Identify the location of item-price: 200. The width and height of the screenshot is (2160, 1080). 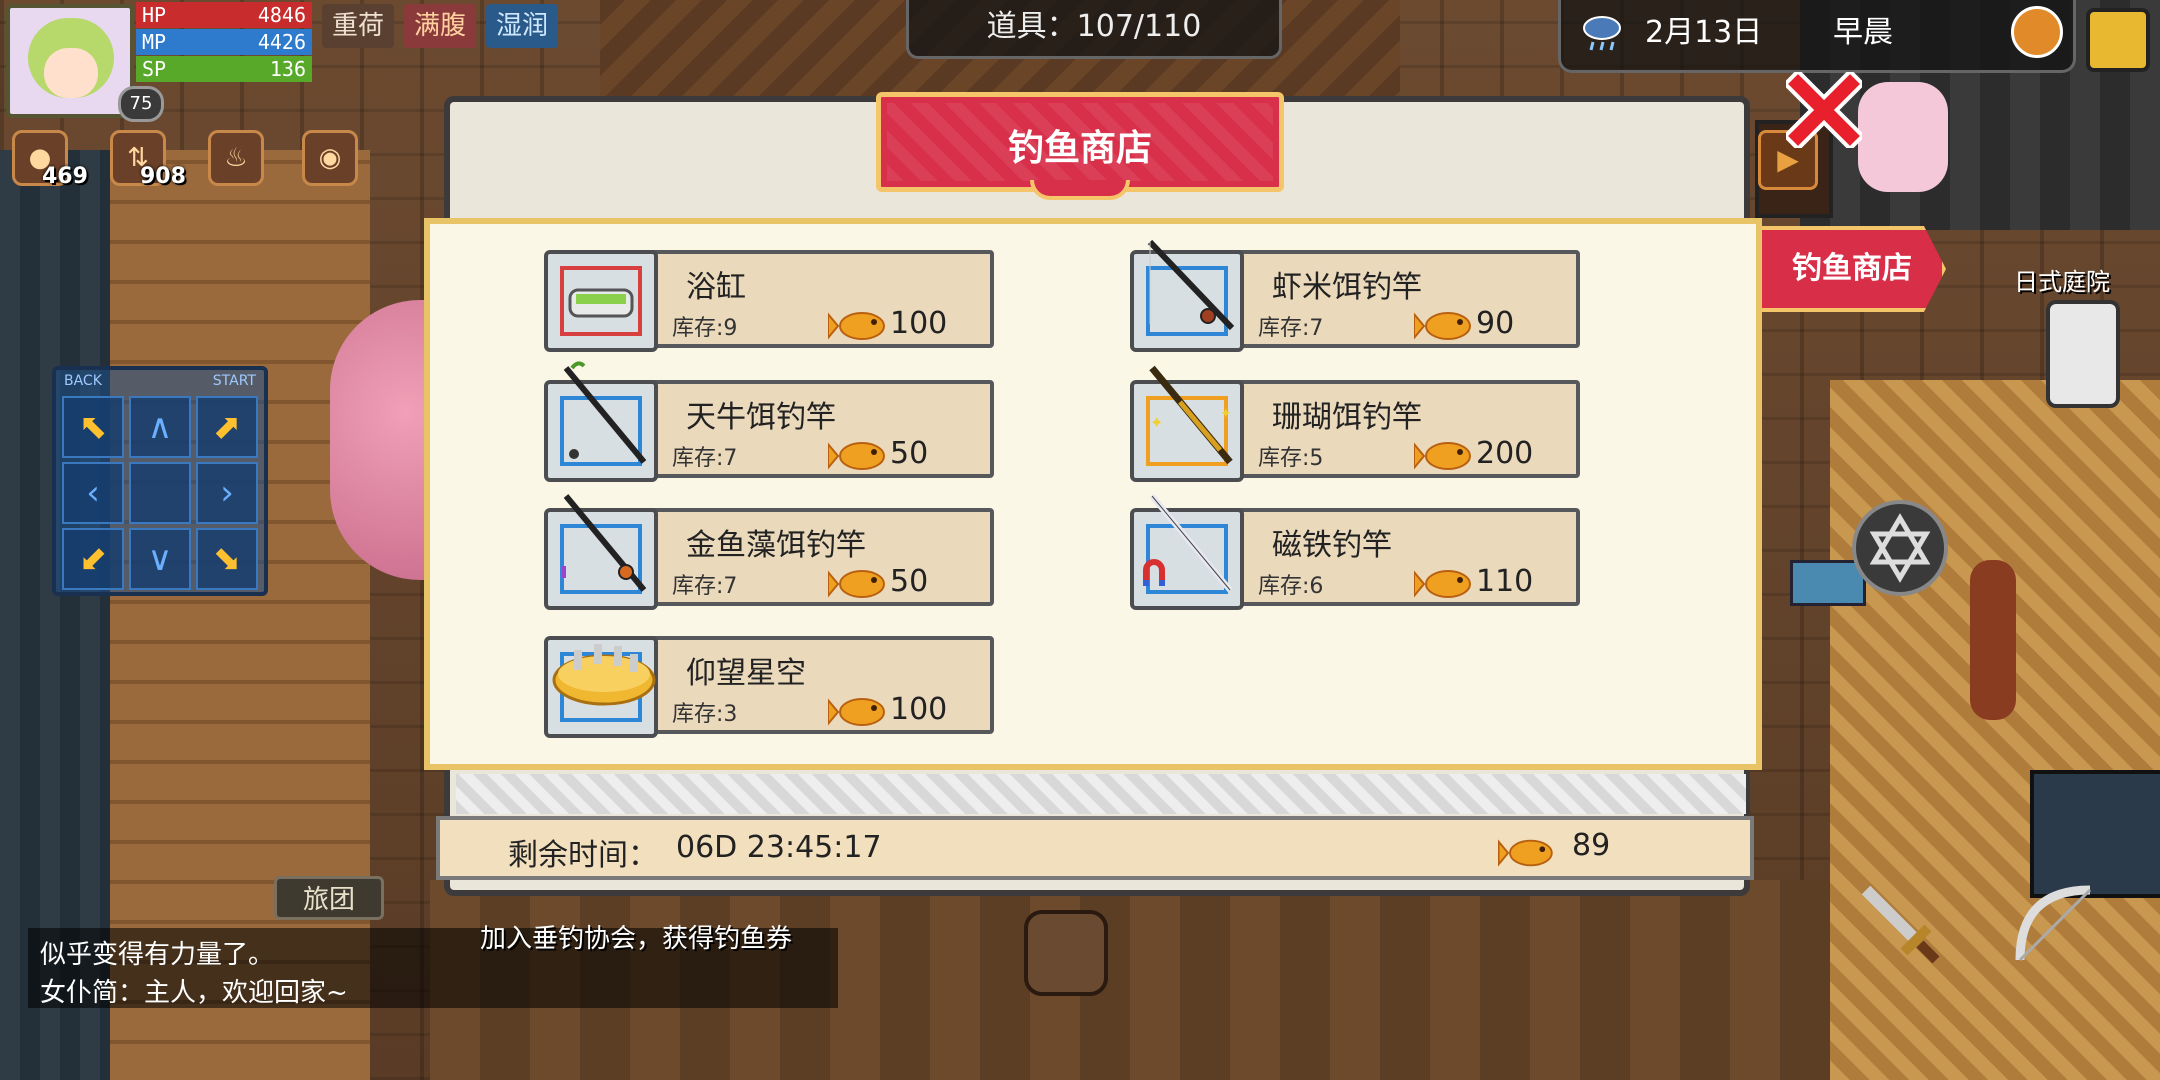
(1505, 453).